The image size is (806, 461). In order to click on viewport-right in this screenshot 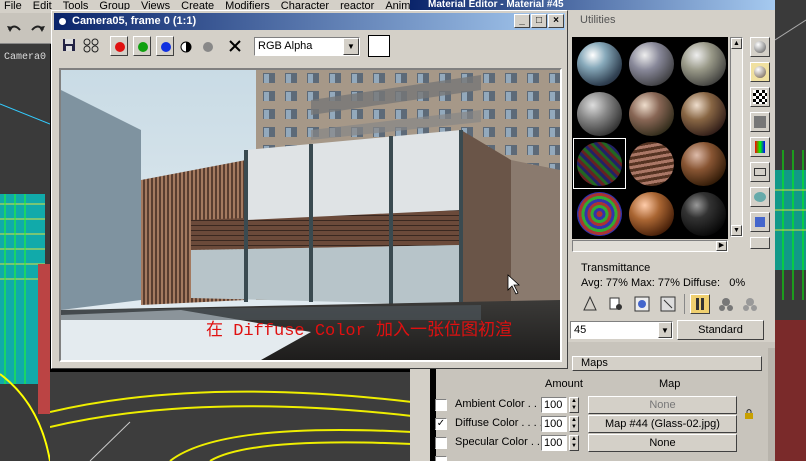, I will do `click(790, 230)`.